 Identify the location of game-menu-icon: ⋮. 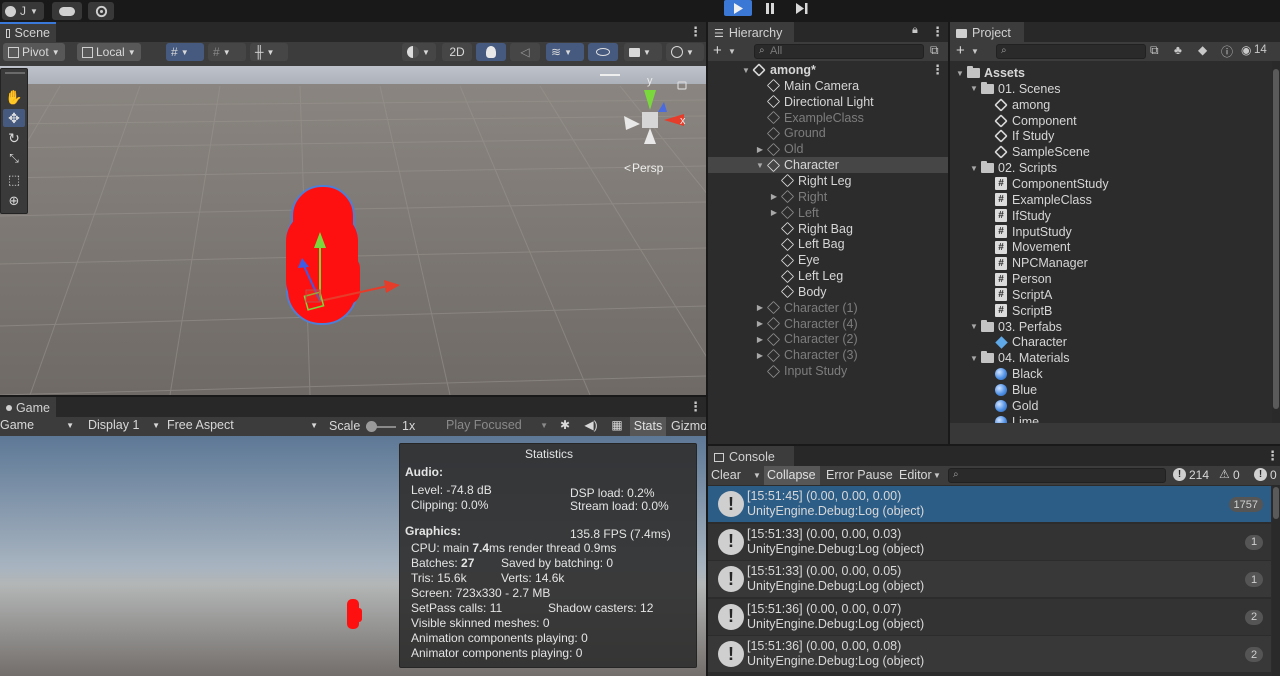
(695, 407).